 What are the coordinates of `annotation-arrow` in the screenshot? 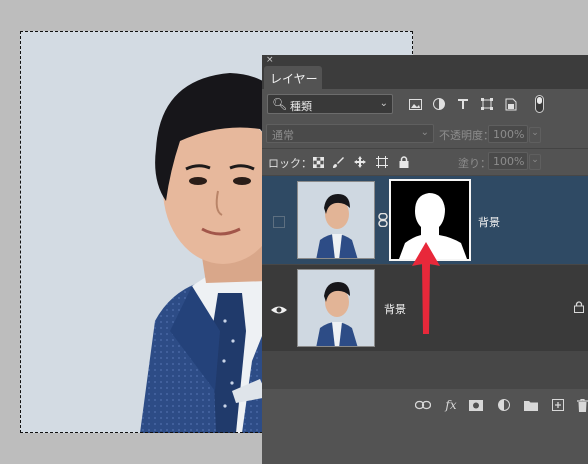 It's located at (426, 288).